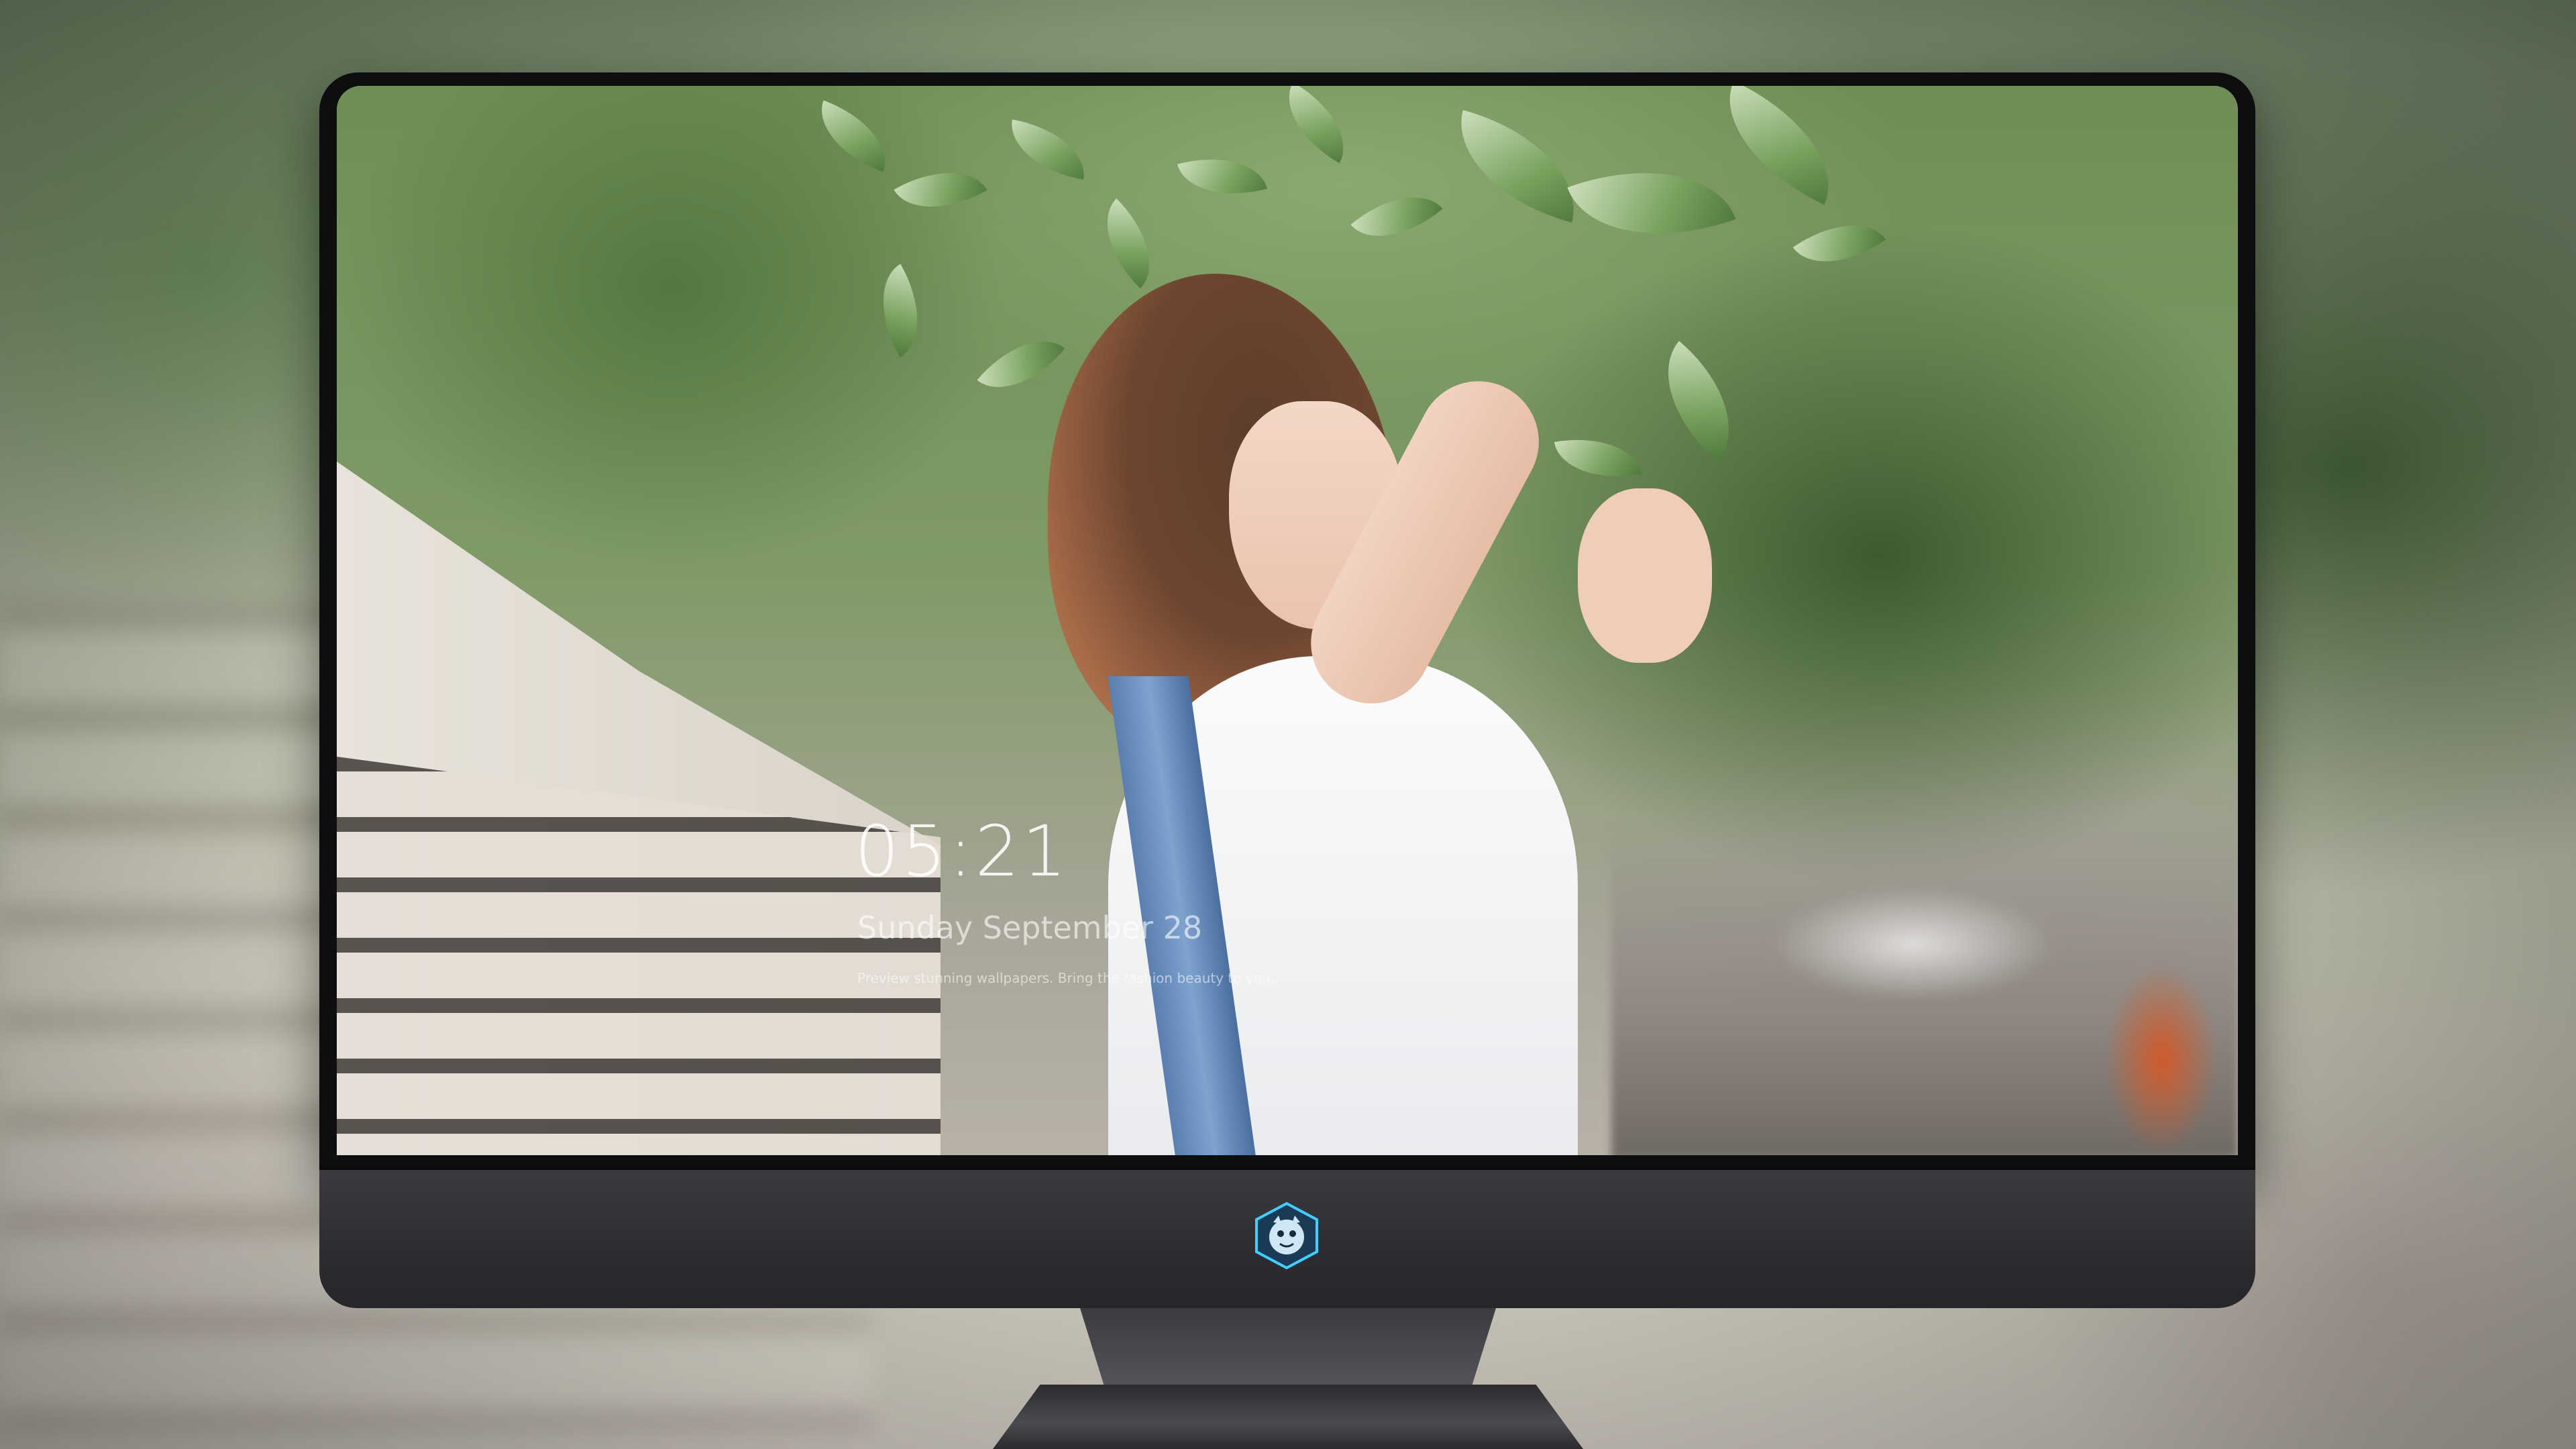 This screenshot has width=2576, height=1449. What do you see at coordinates (1288, 1348) in the screenshot?
I see `monitor-stand-neck` at bounding box center [1288, 1348].